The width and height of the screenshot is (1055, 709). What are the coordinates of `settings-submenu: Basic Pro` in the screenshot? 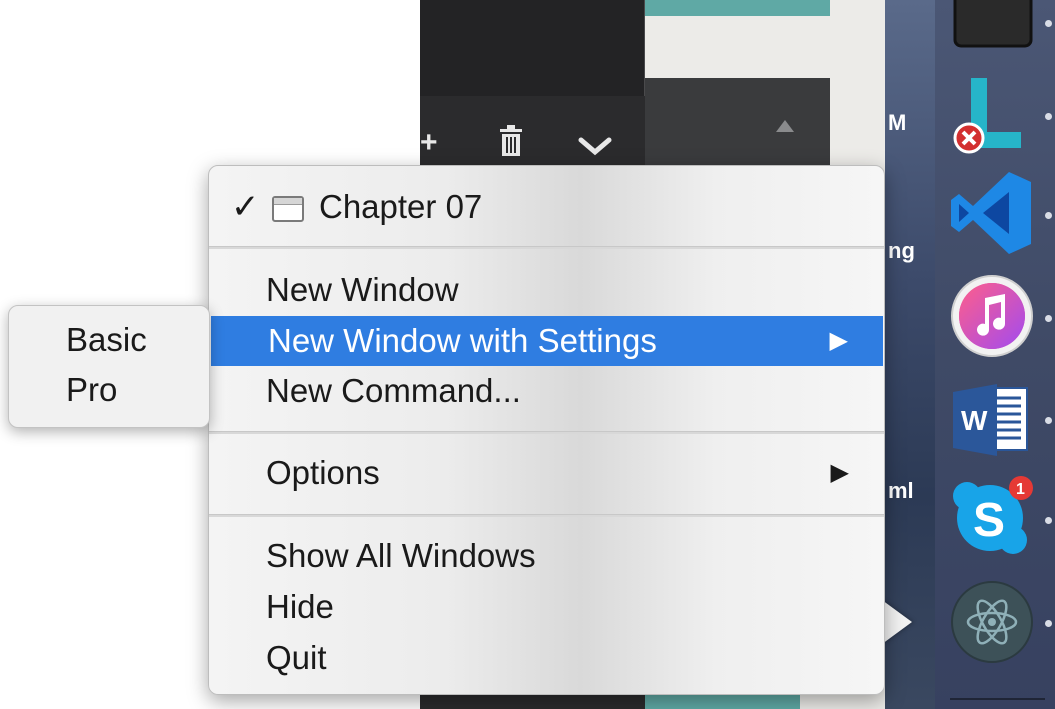 It's located at (109, 366).